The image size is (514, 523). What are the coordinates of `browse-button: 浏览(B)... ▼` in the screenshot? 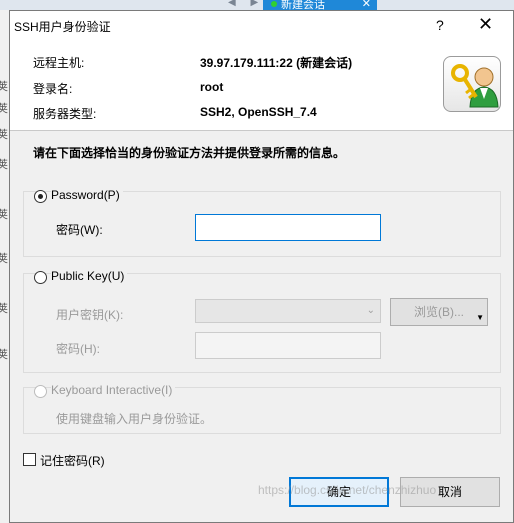 It's located at (439, 312).